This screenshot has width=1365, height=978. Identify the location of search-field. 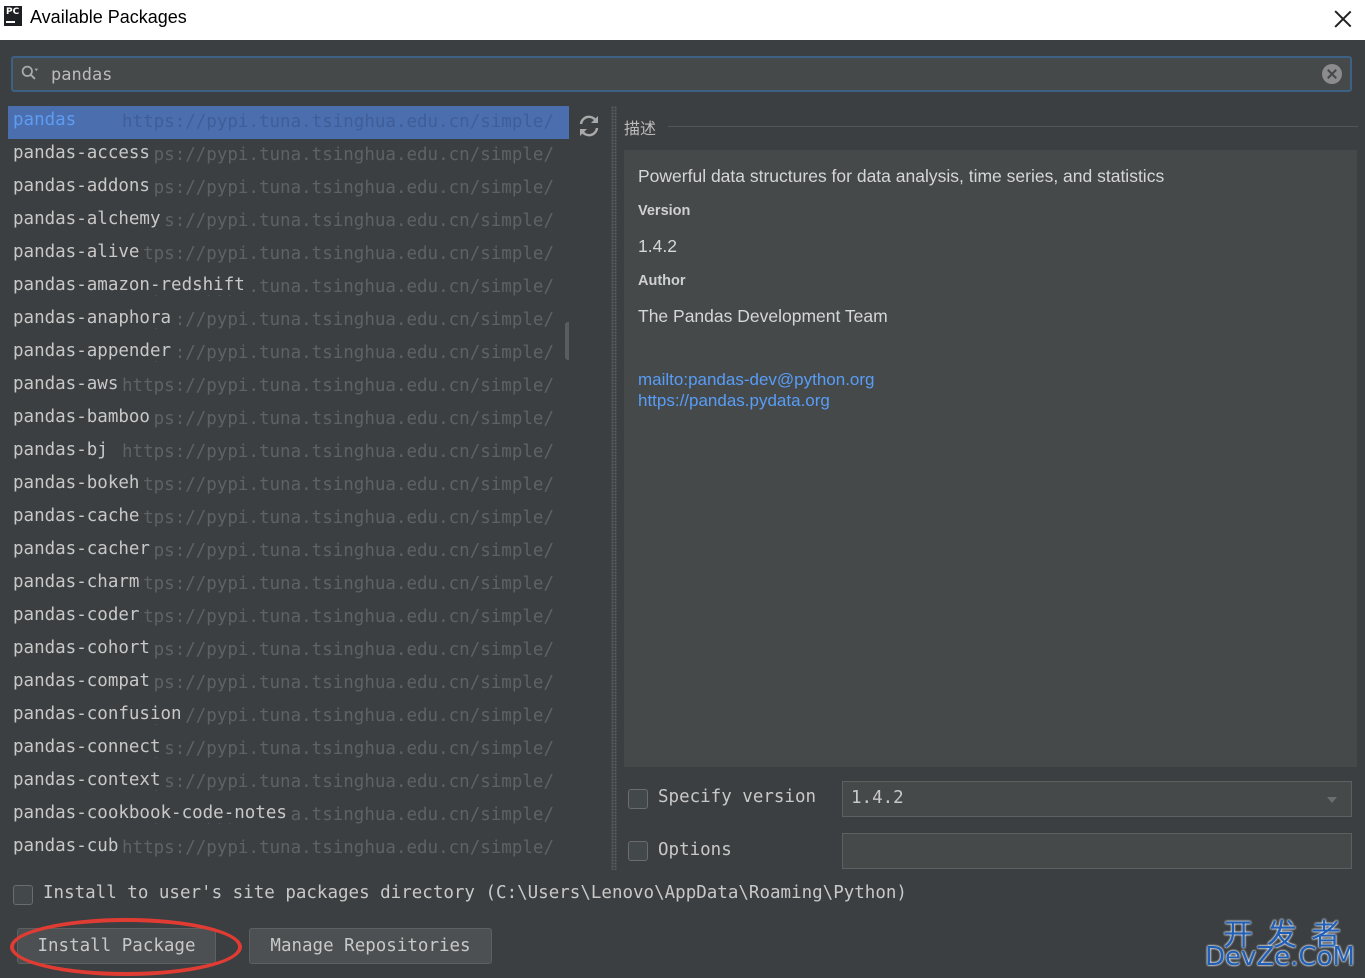
(681, 74).